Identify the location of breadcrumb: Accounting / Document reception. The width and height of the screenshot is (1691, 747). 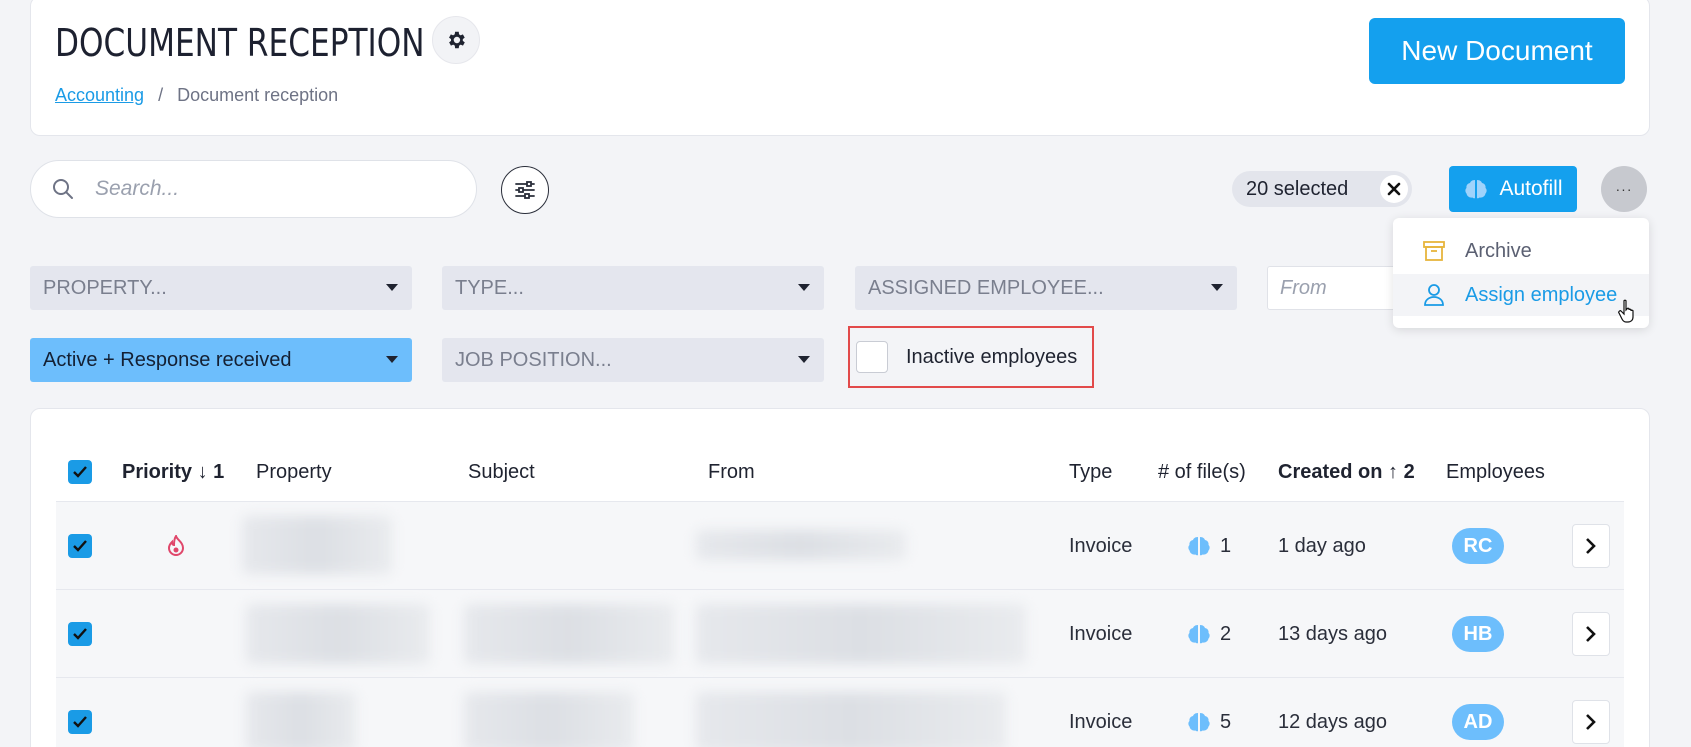
(196, 95).